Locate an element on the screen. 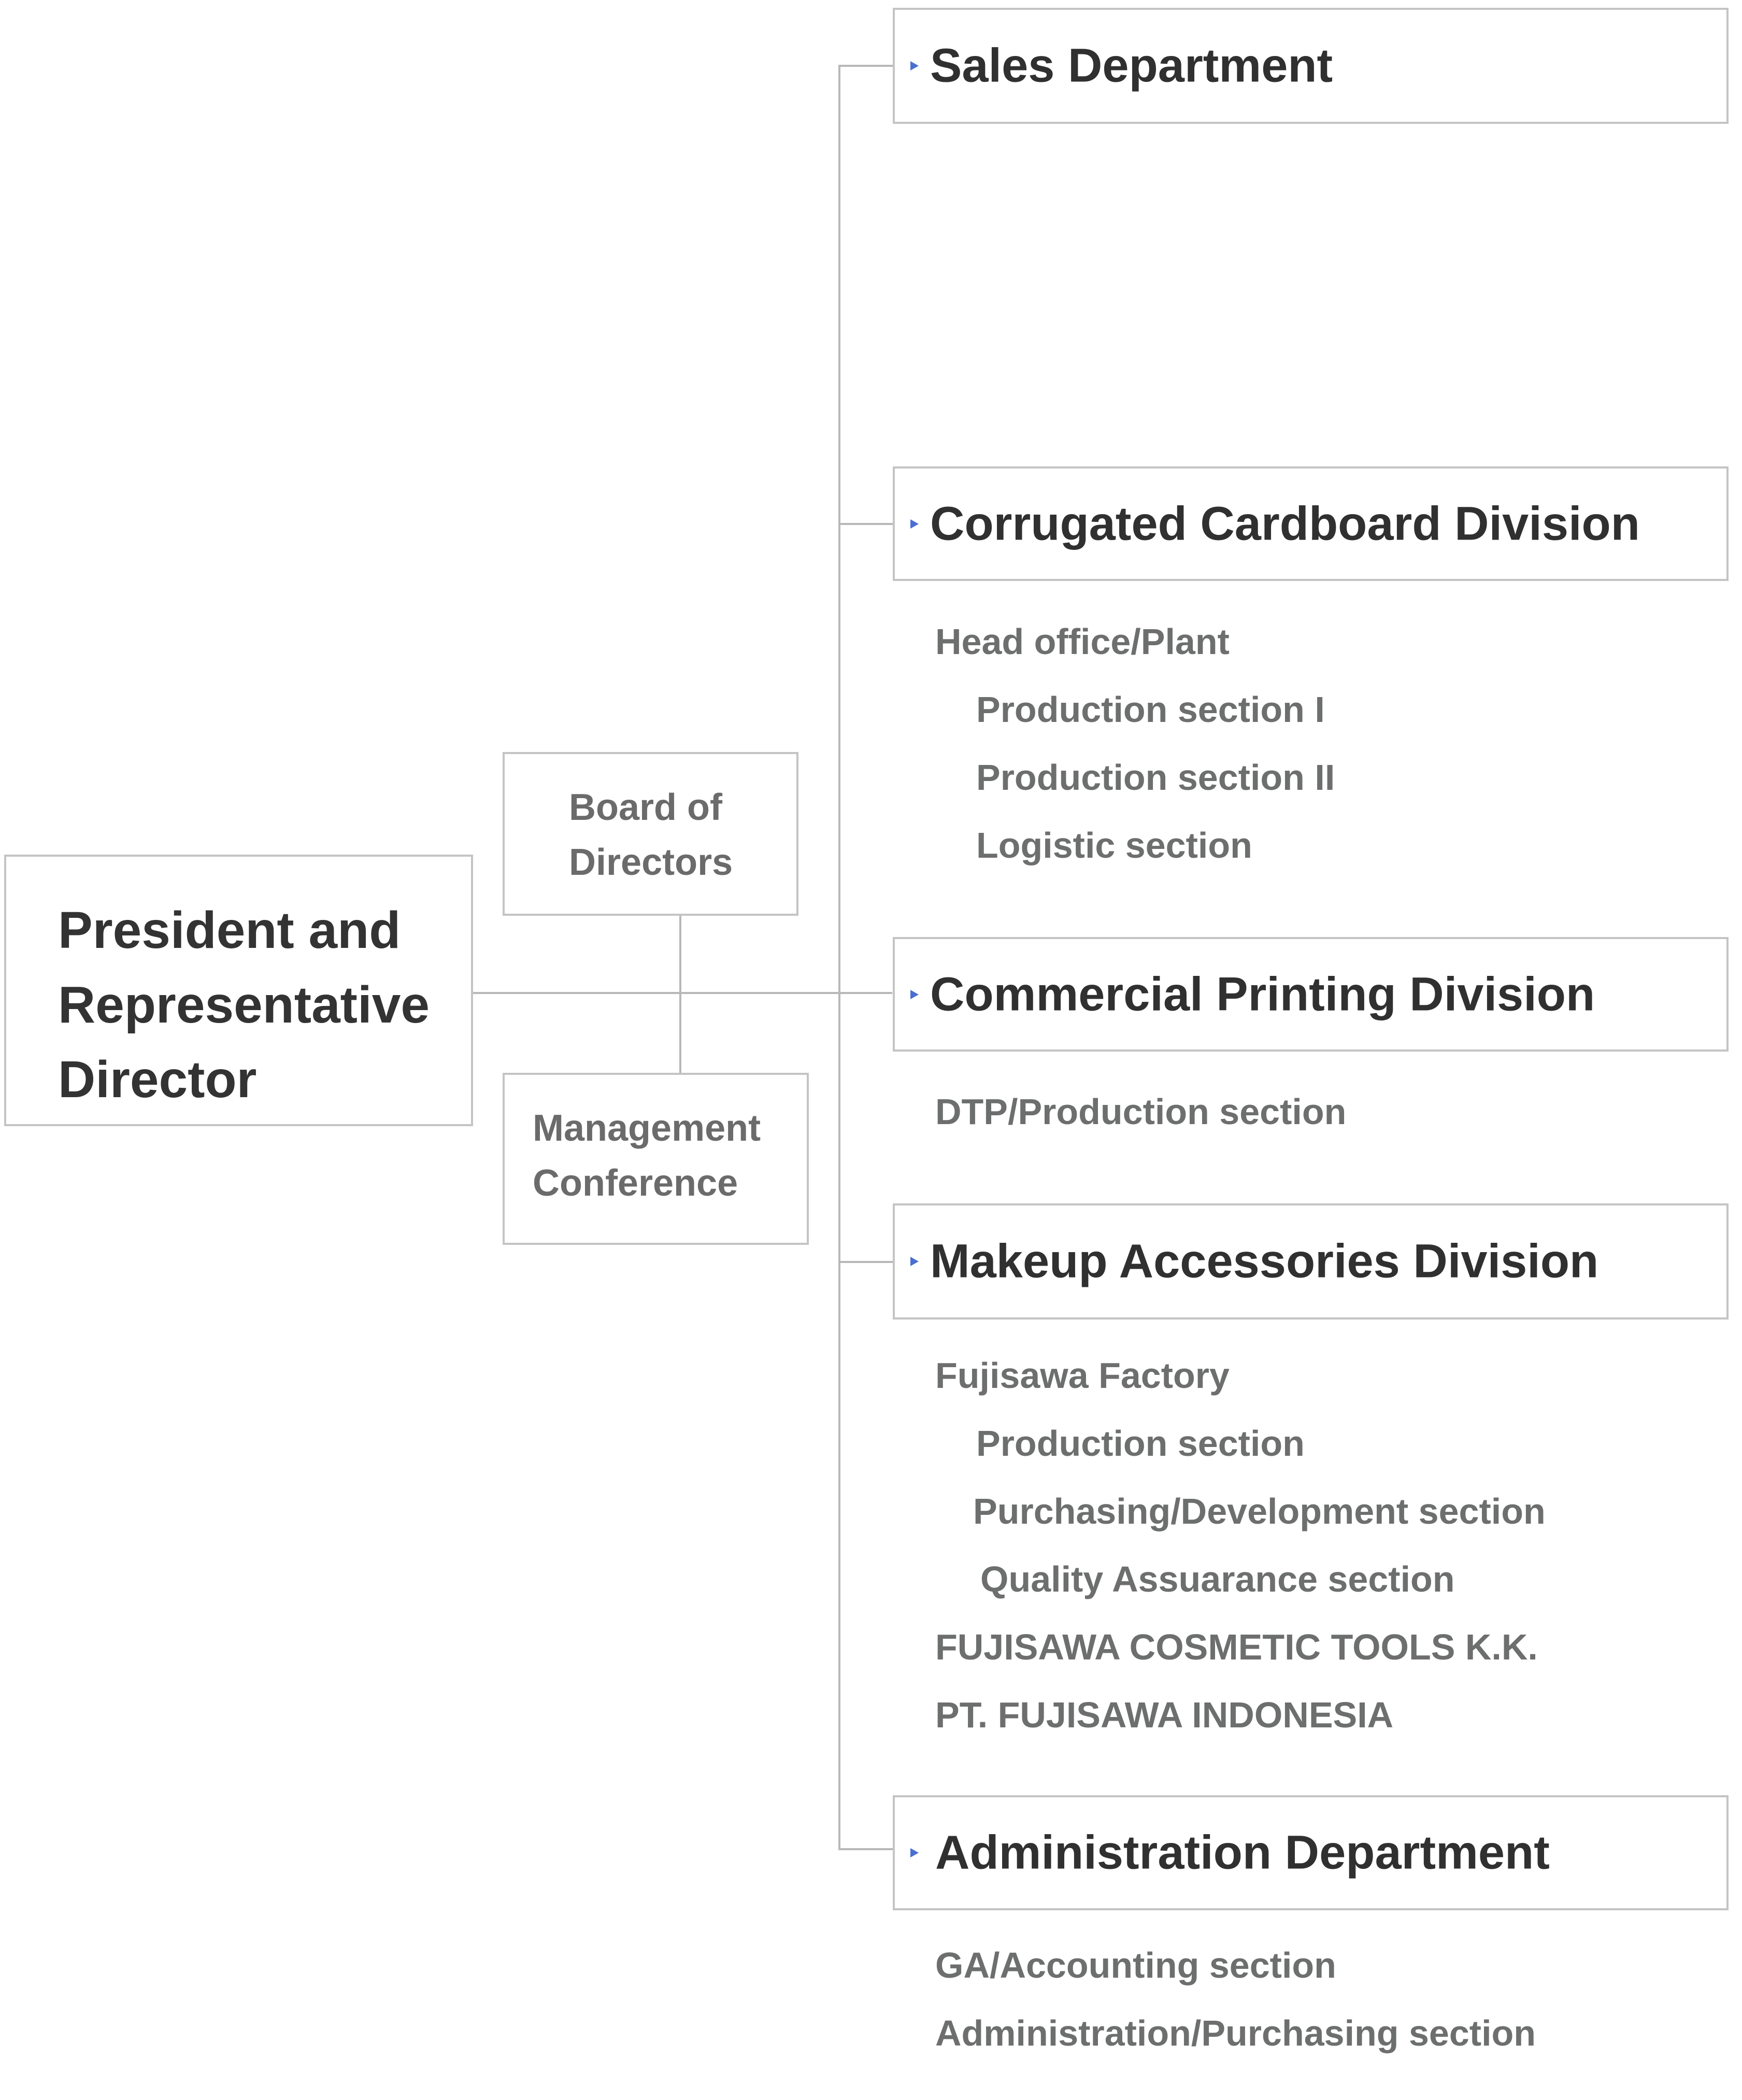  dept-corrugated-box: Corrugated Cardboard Division is located at coordinates (1311, 523).